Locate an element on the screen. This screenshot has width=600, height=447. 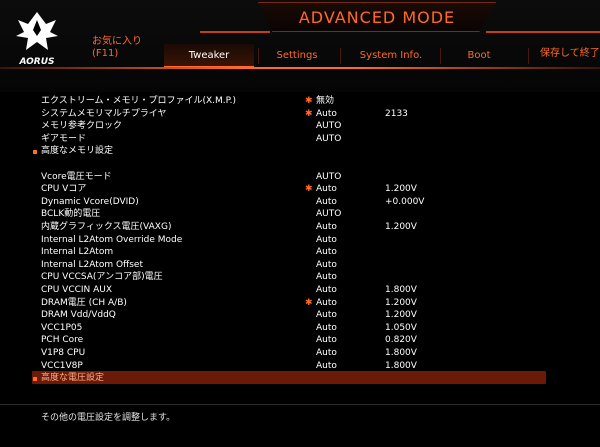
setting-row: メモリ参考クロック AUTO is located at coordinates (300, 126).